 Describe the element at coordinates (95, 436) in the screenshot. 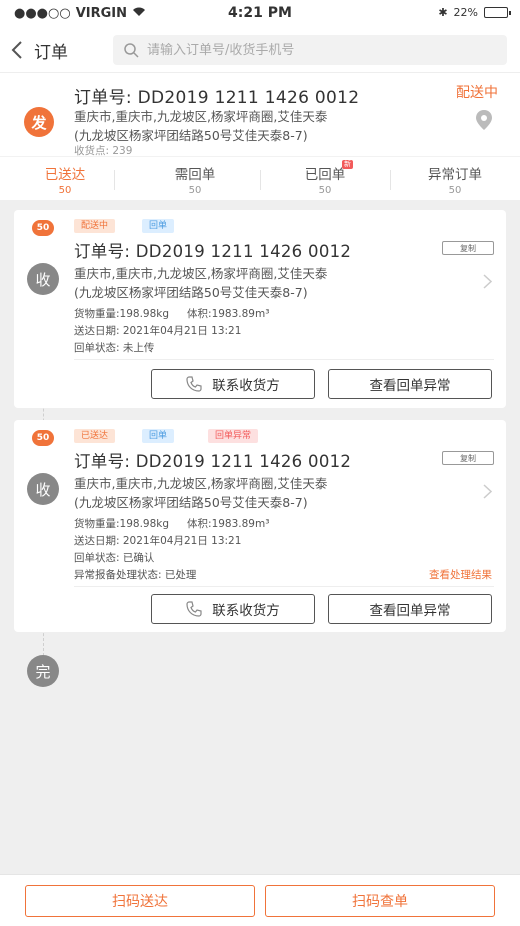

I see `status-tag: 已送达` at that location.